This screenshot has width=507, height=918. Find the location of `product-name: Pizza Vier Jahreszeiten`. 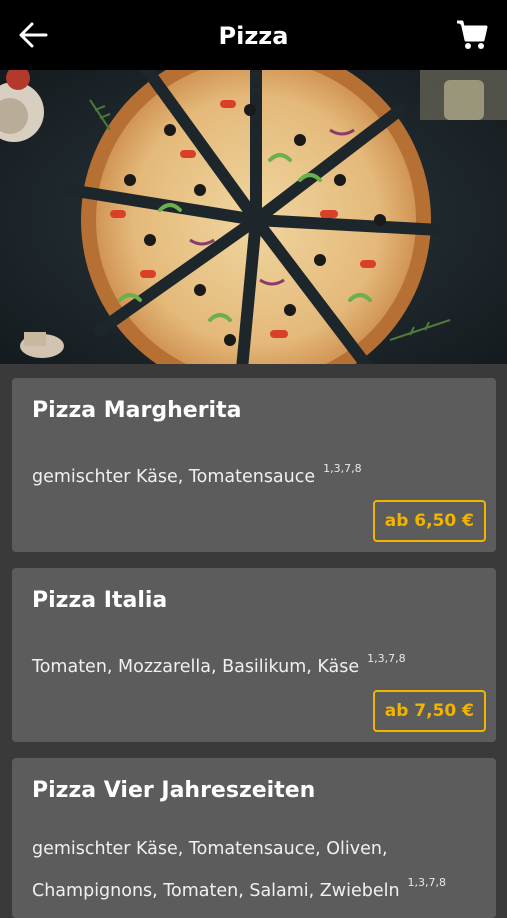

product-name: Pizza Vier Jahreszeiten is located at coordinates (174, 790).